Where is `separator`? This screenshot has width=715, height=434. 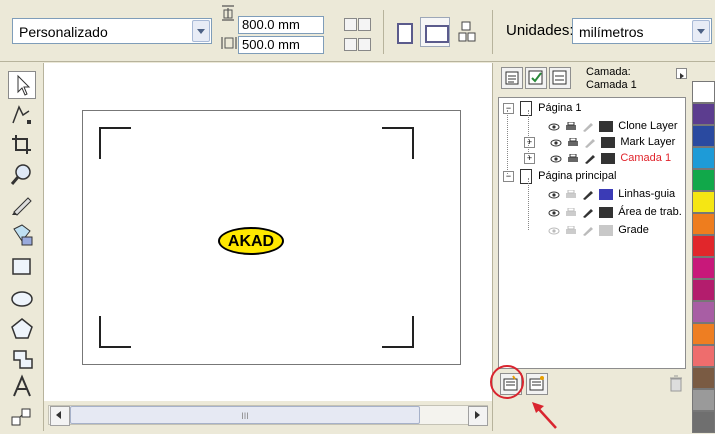 separator is located at coordinates (383, 32).